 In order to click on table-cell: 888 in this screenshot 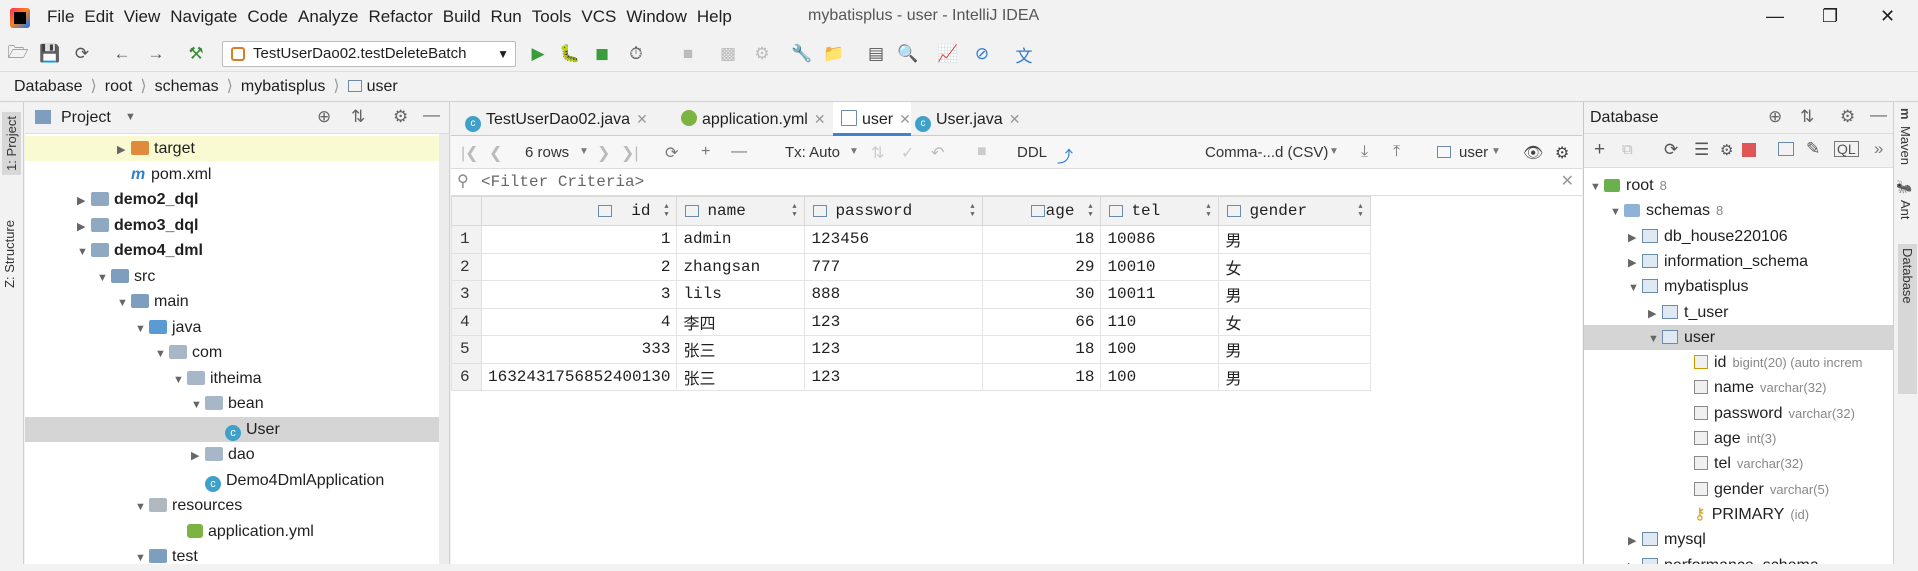, I will do `click(894, 294)`.